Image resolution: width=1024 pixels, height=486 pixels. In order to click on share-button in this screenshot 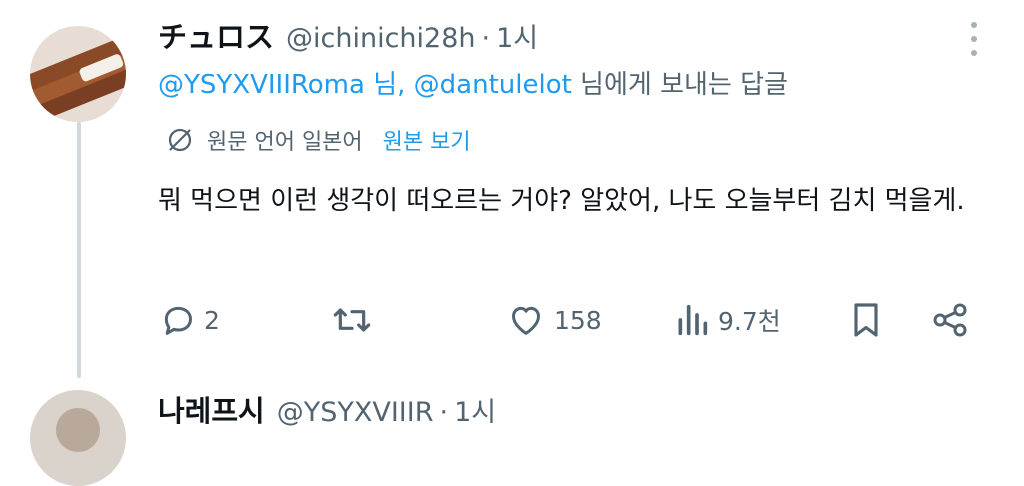, I will do `click(950, 320)`.